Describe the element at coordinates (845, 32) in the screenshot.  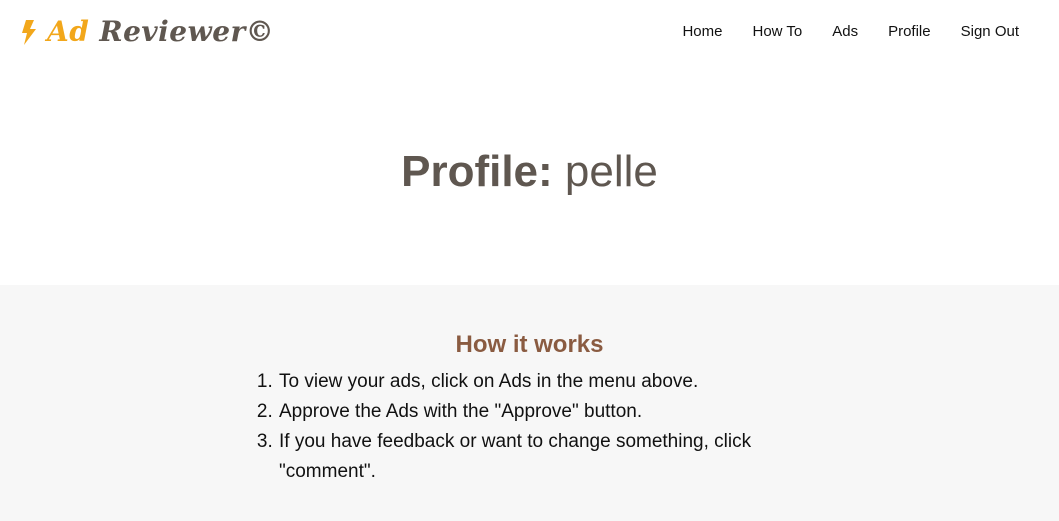
I see `nav-link-ads: Ads` at that location.